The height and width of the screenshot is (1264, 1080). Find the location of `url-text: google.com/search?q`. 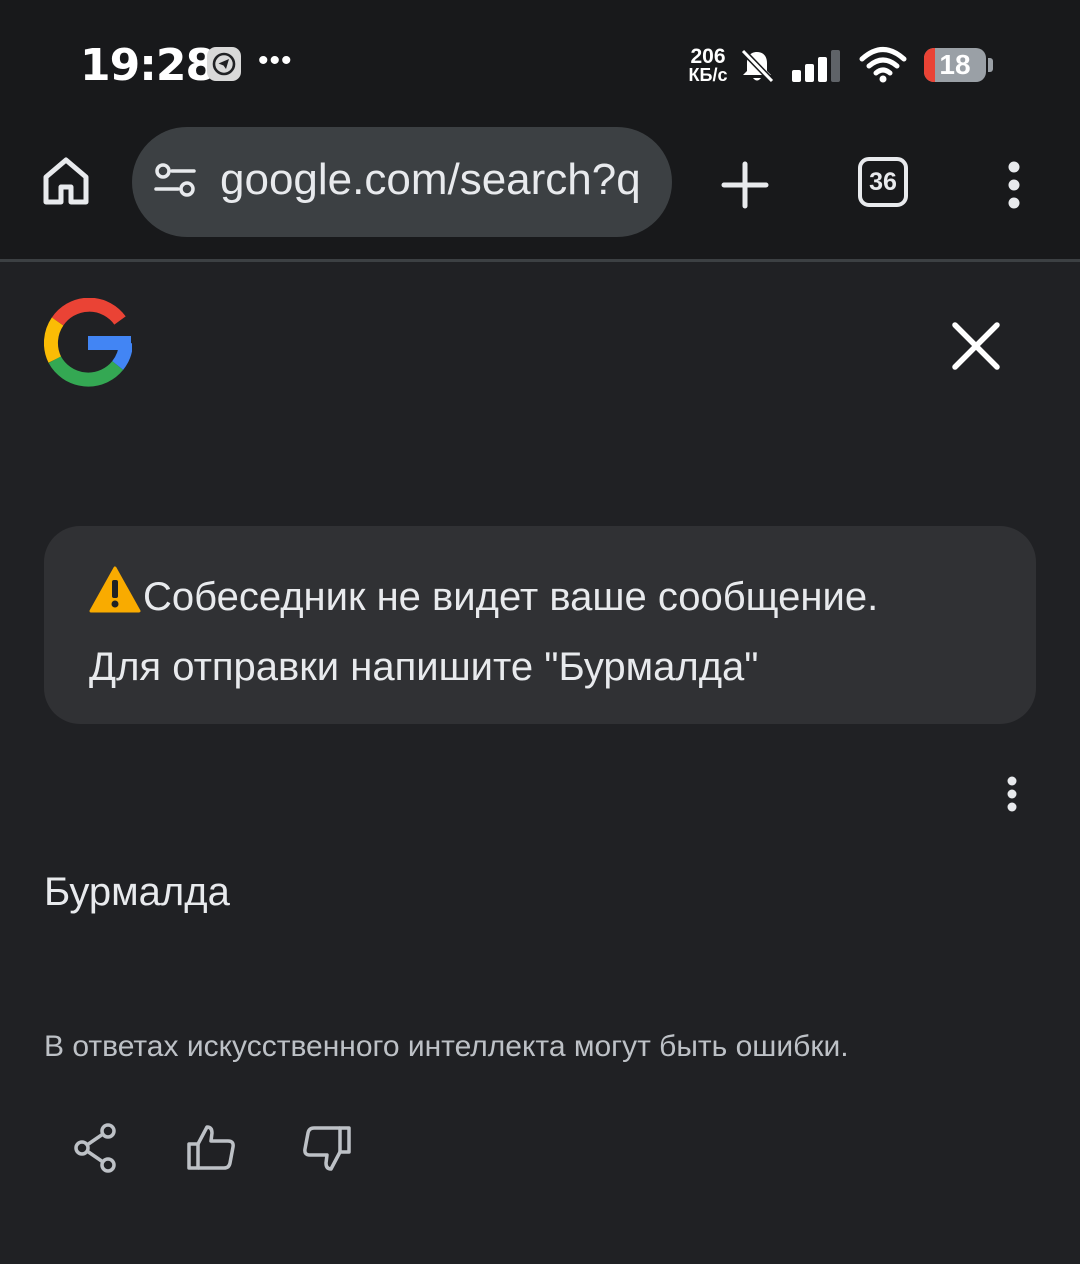

url-text: google.com/search?q is located at coordinates (430, 179).